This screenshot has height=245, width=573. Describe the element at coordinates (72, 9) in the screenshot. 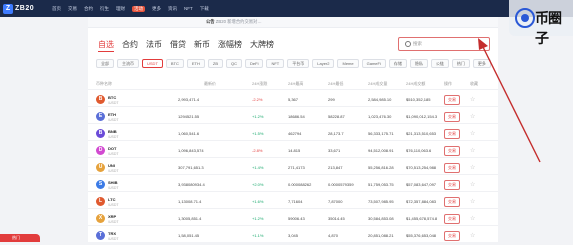

I see `nav-link: 交易` at that location.